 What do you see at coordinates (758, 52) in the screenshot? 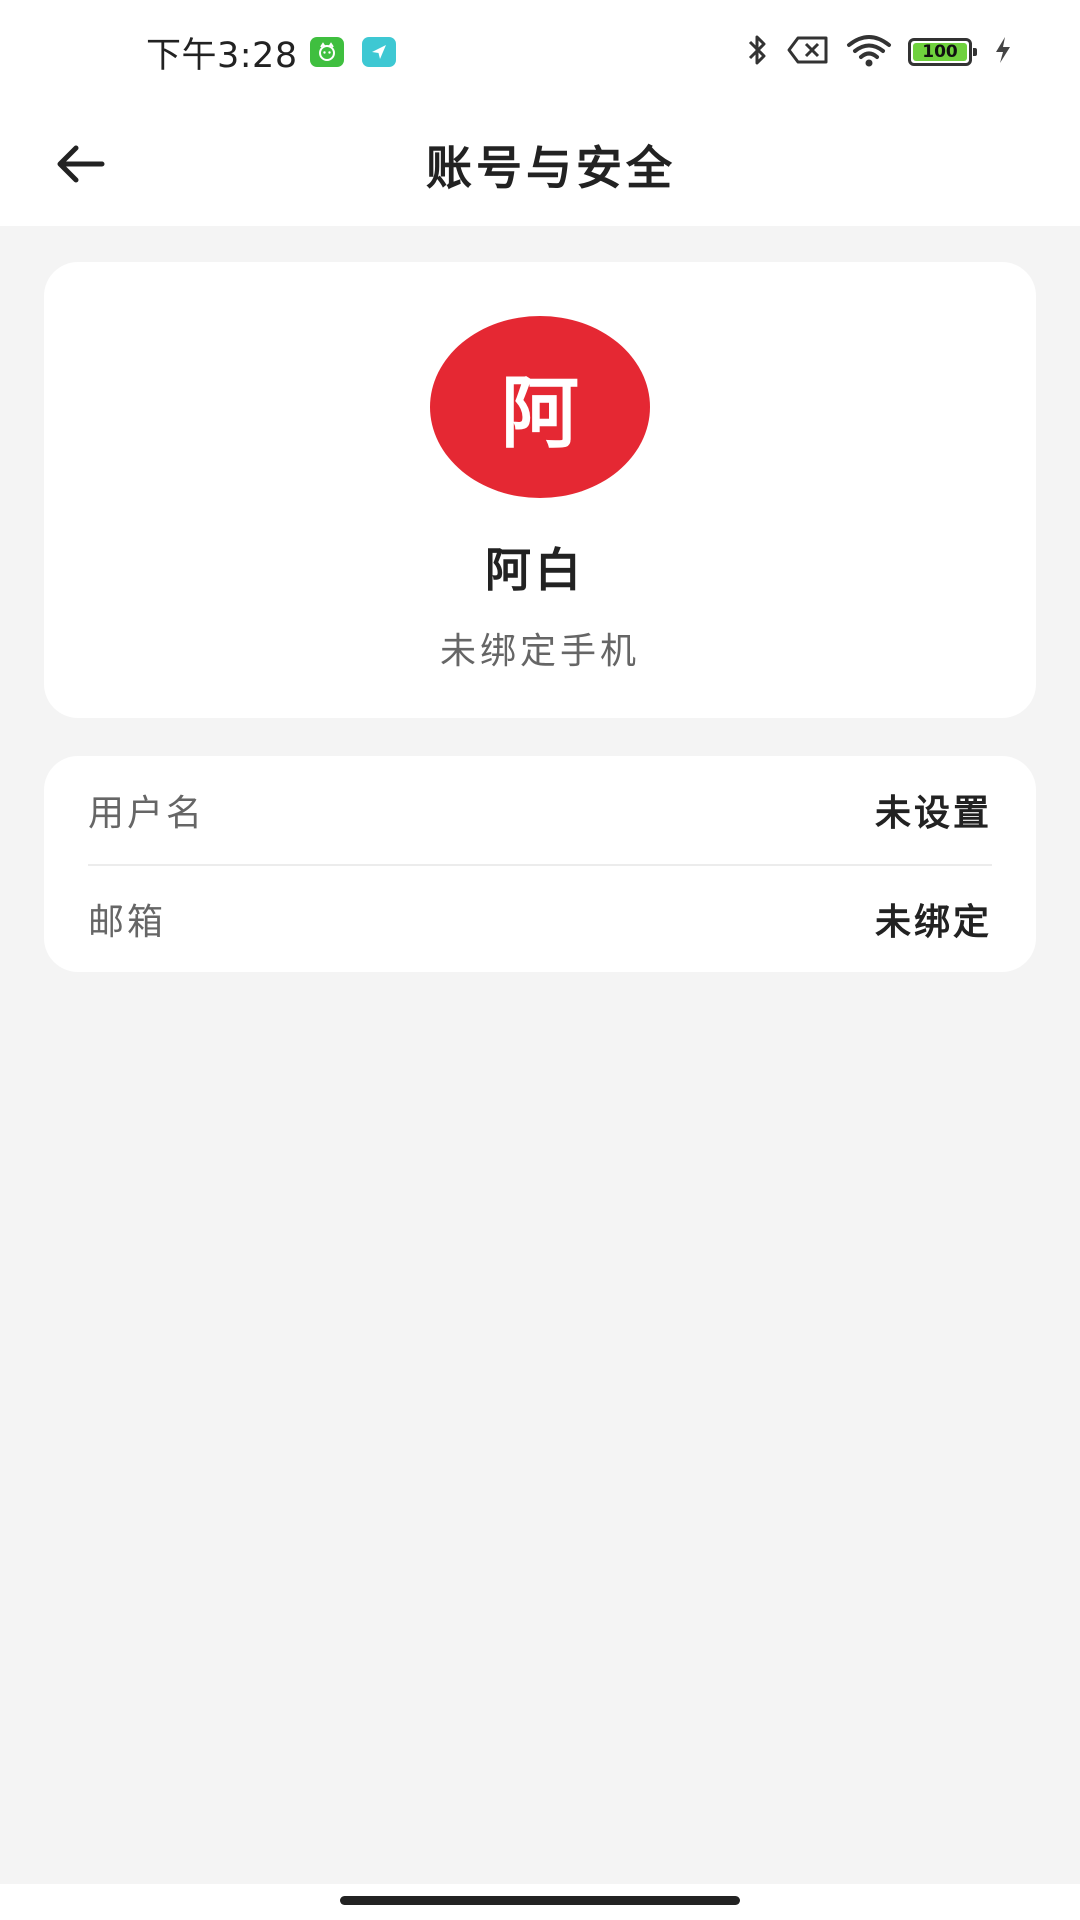
I see `bluetooth-icon` at bounding box center [758, 52].